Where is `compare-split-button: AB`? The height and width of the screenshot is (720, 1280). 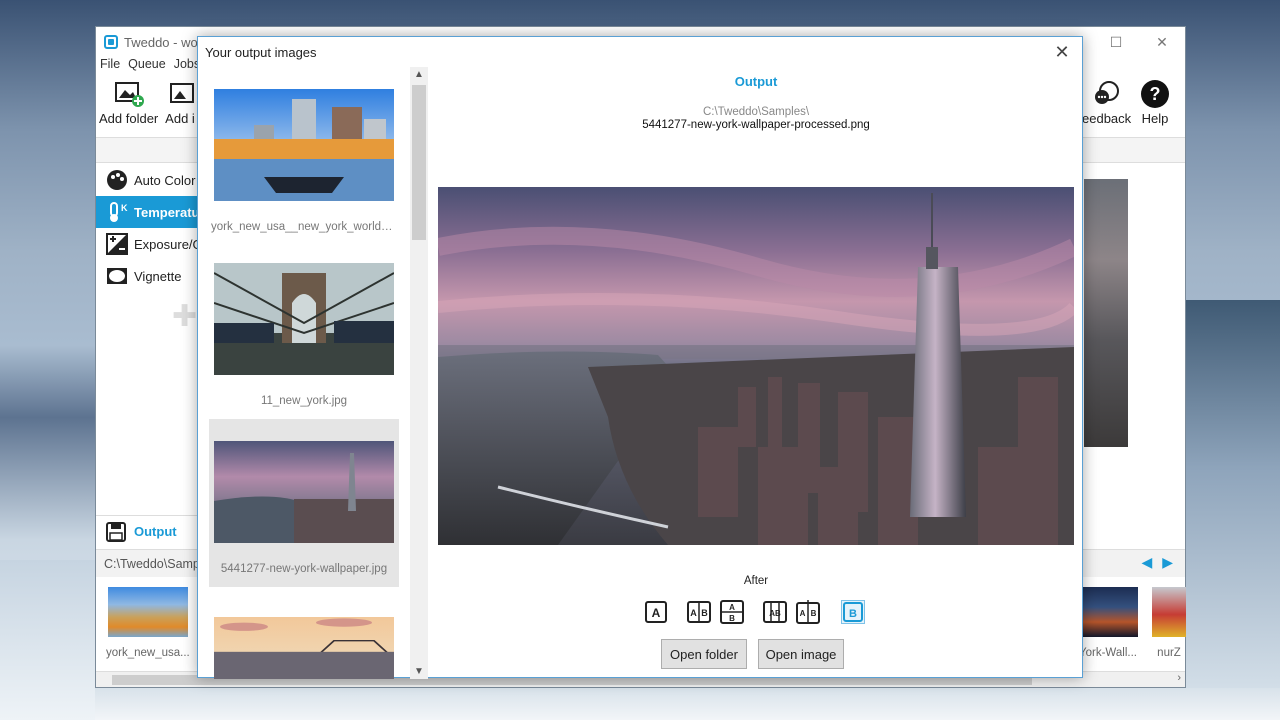
compare-split-button: AB is located at coordinates (775, 612).